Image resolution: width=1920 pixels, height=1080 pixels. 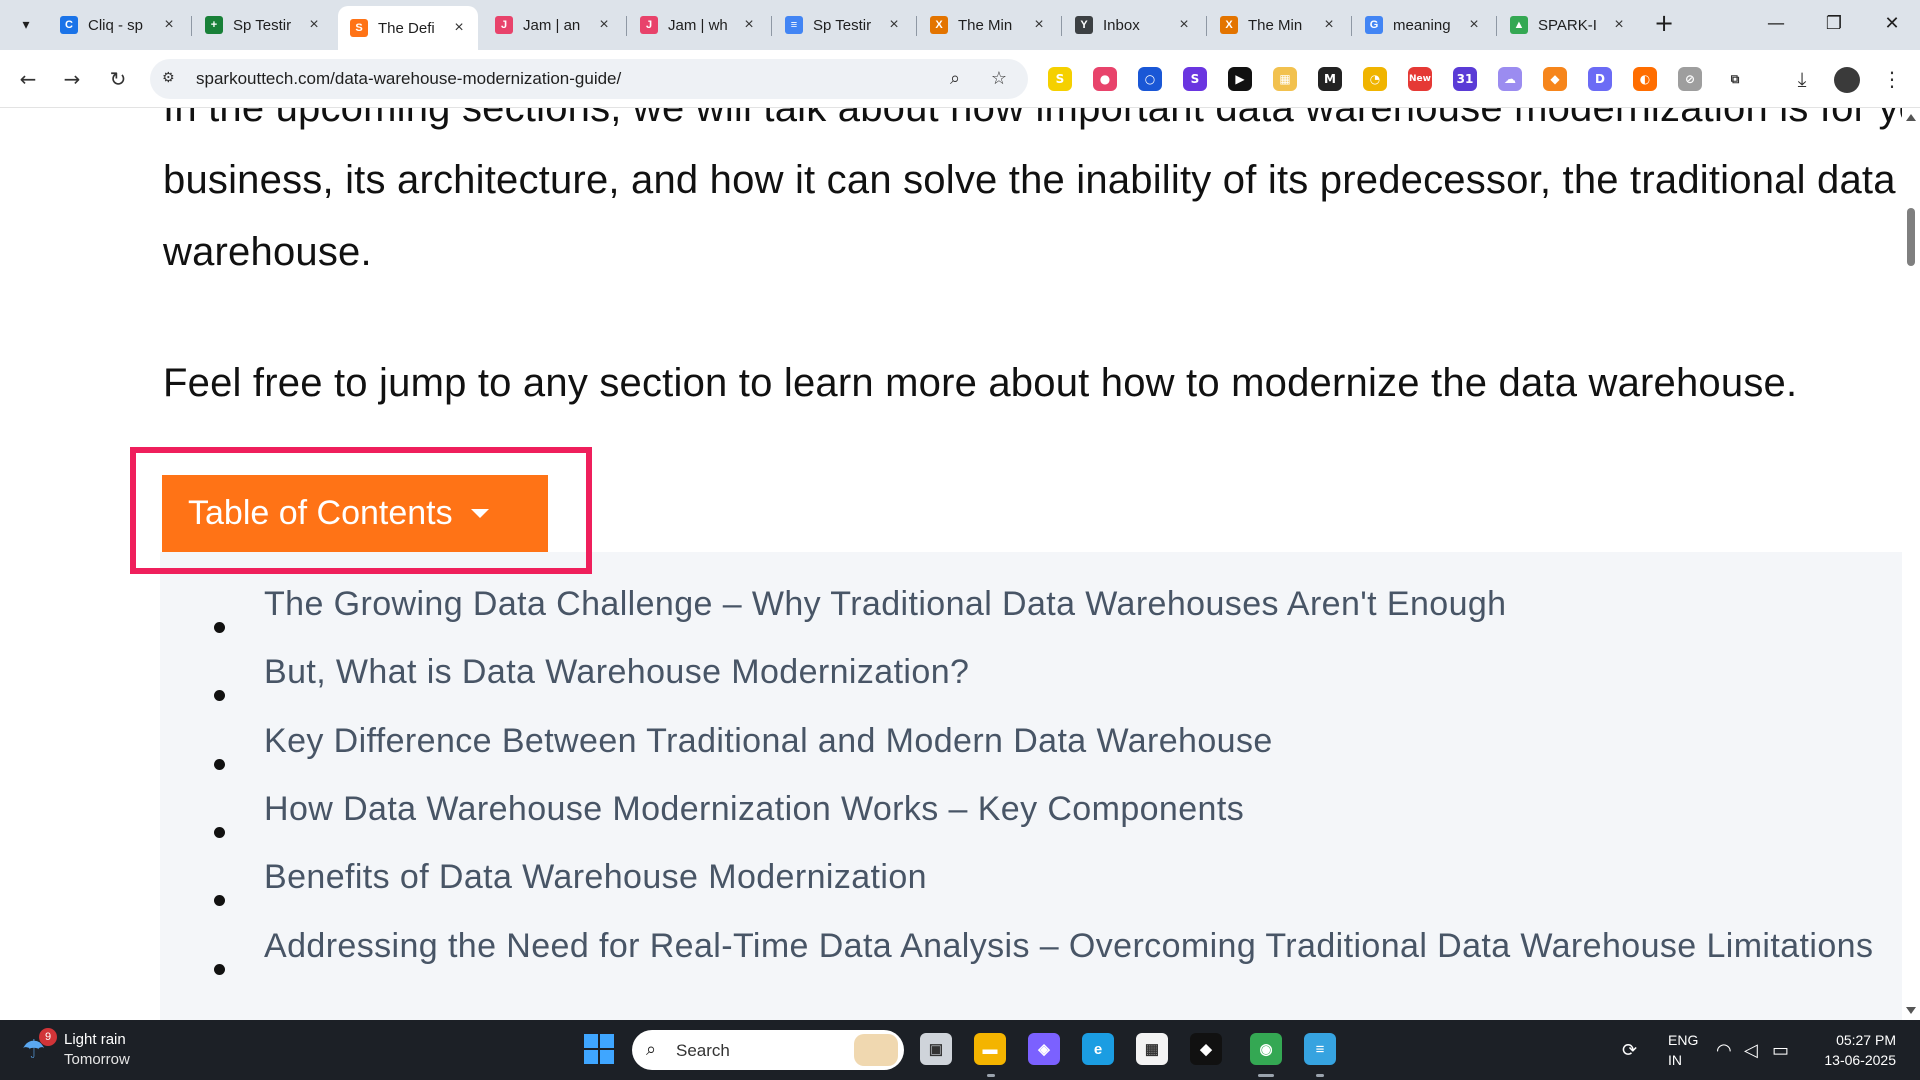 I want to click on table-of-contents-button: Table of Contents, so click(x=355, y=513).